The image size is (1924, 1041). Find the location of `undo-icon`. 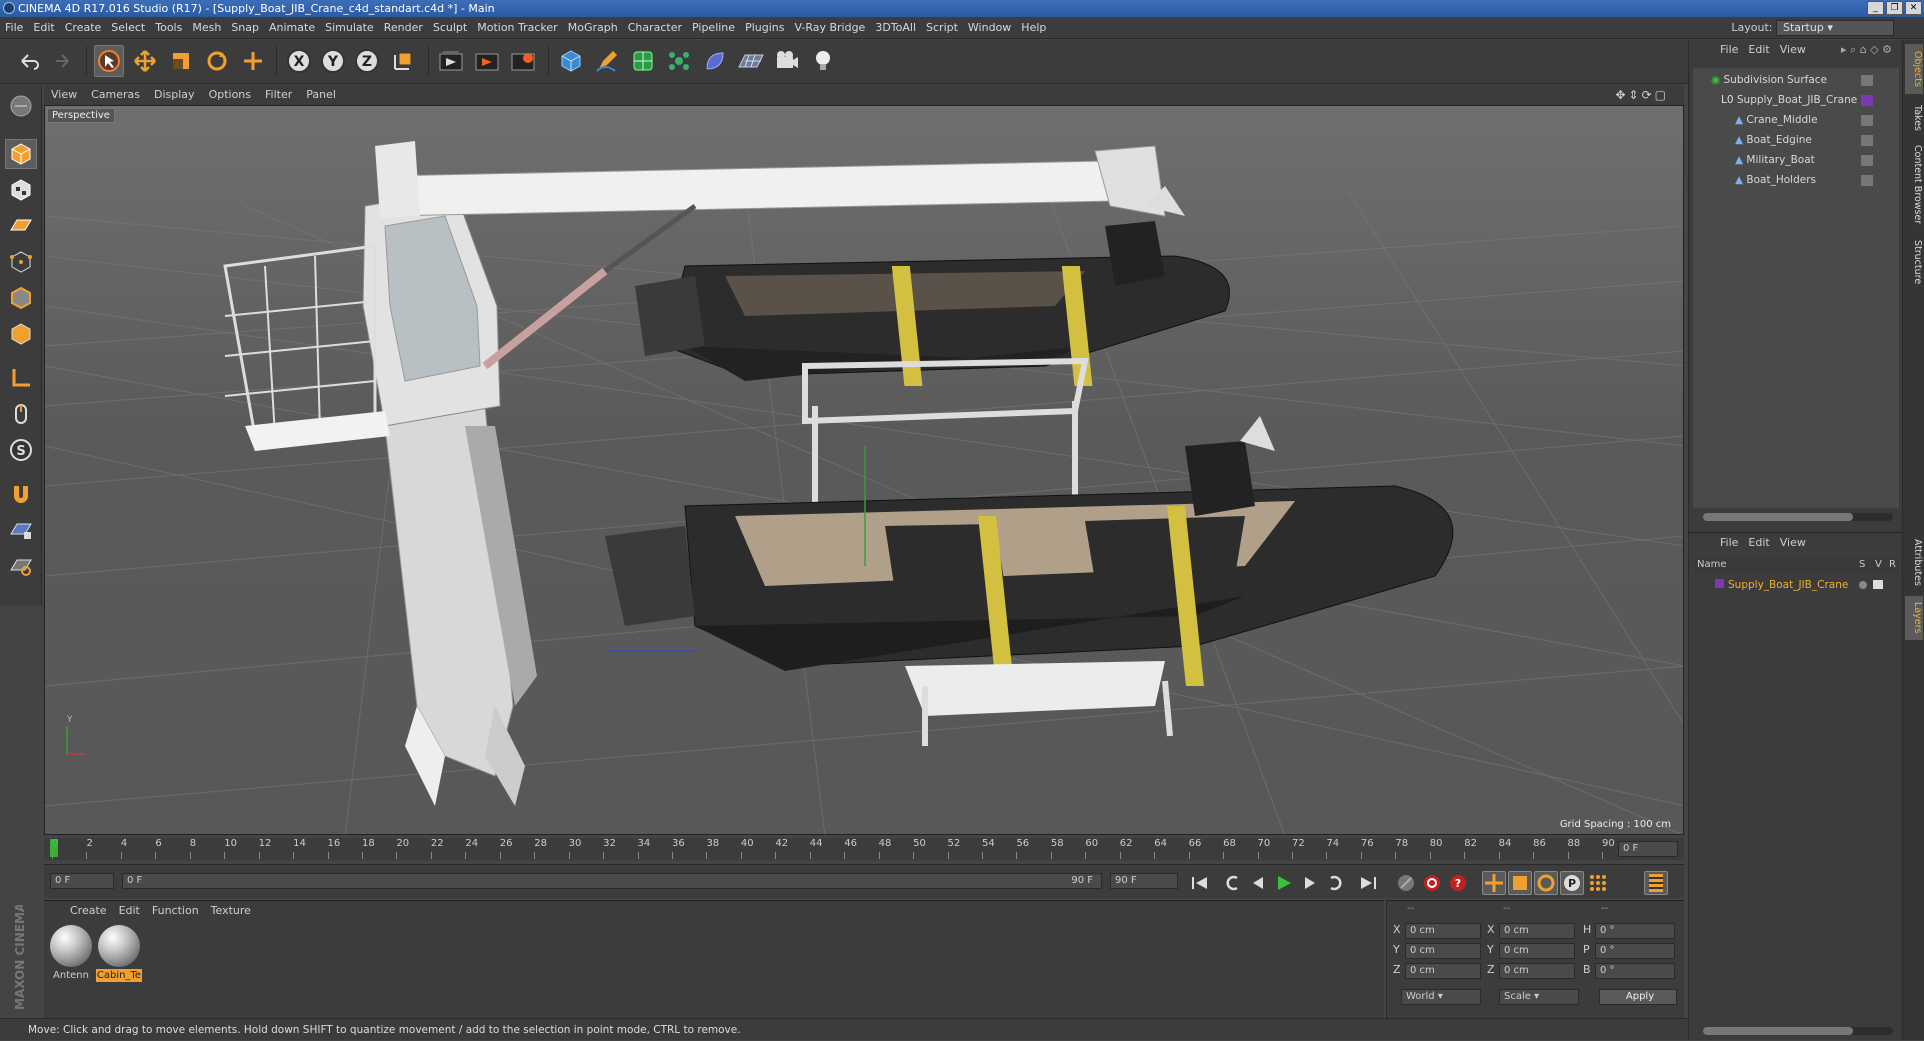

undo-icon is located at coordinates (29, 61).